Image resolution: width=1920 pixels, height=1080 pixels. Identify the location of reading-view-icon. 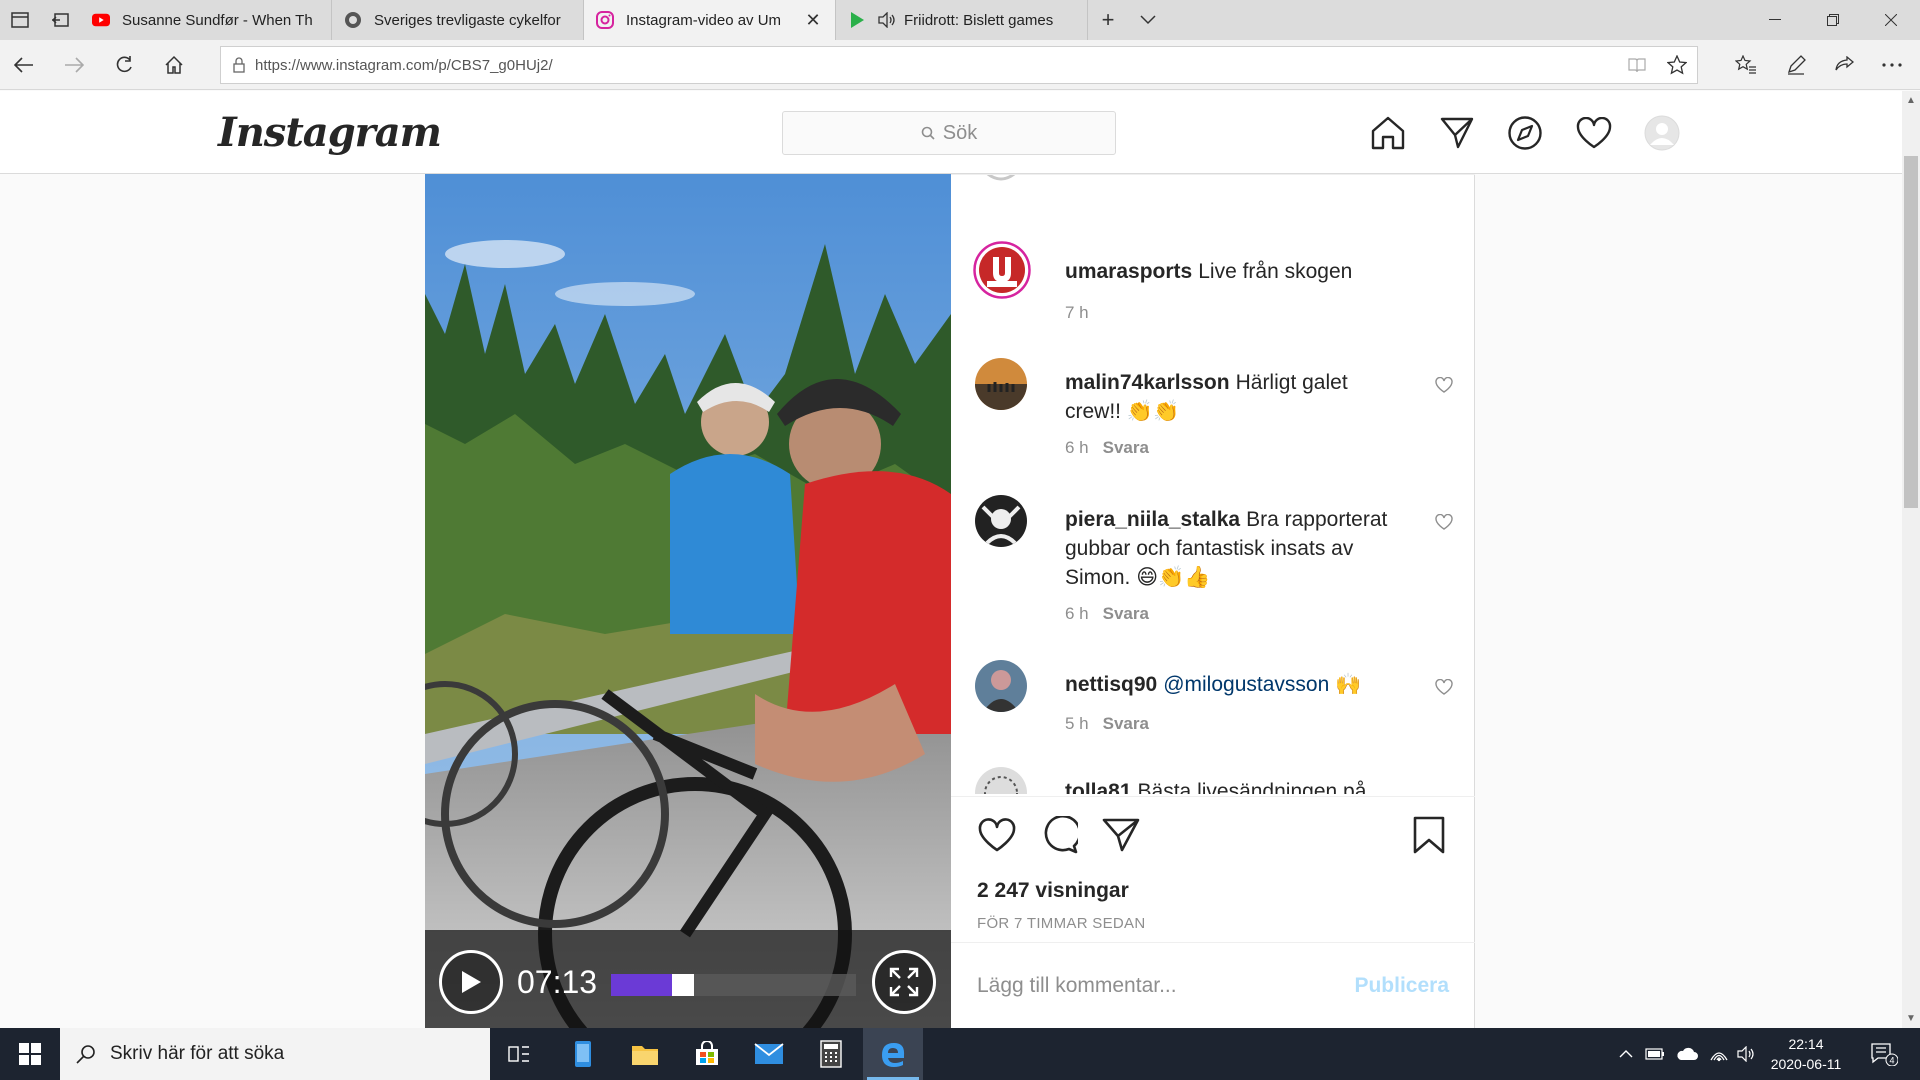
(1637, 65).